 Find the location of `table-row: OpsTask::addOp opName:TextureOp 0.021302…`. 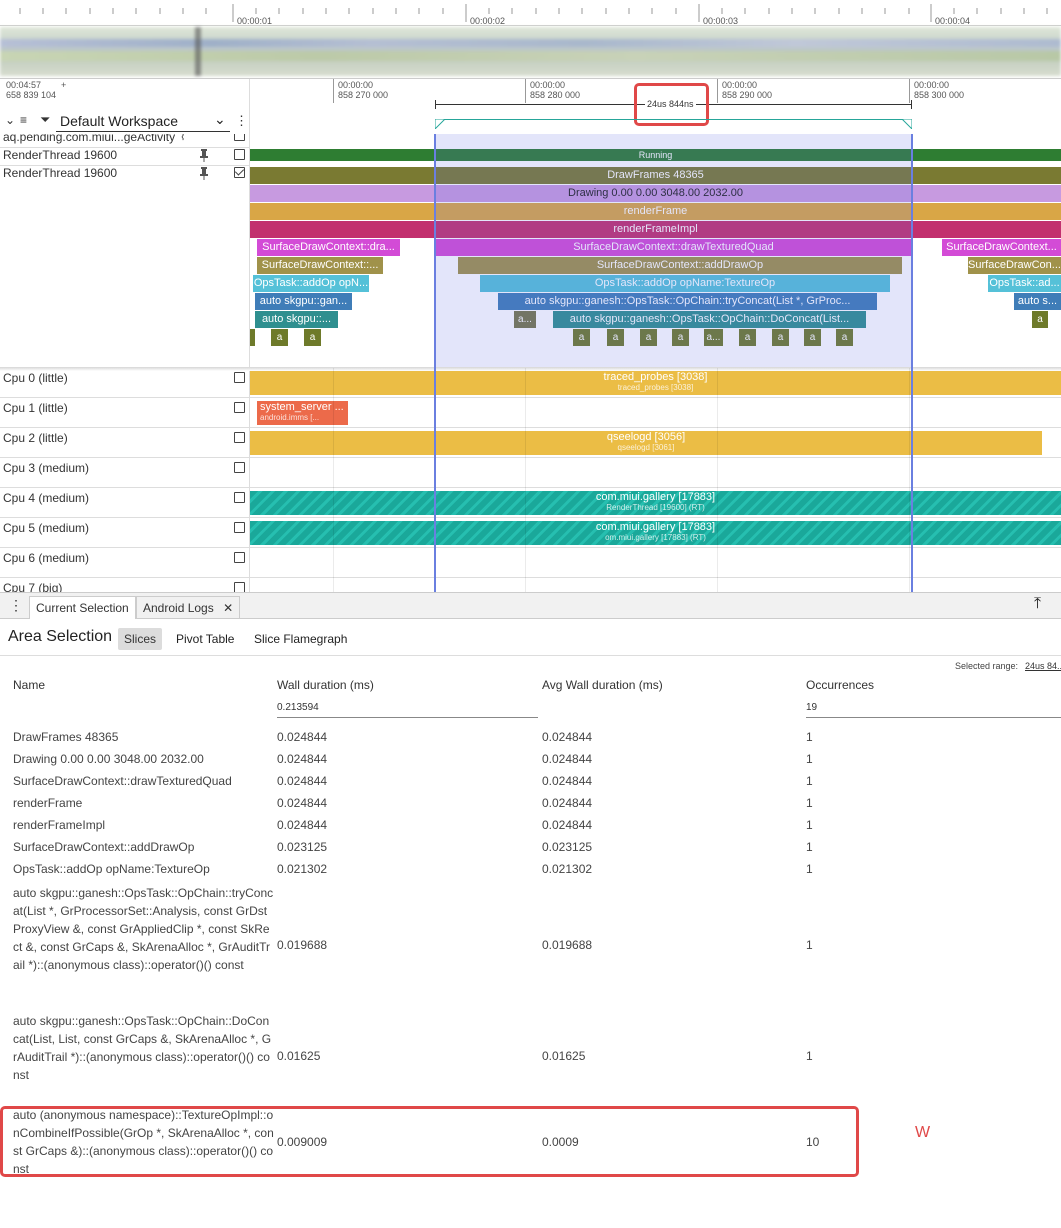

table-row: OpsTask::addOp opName:TextureOp 0.021302… is located at coordinates (530, 873).